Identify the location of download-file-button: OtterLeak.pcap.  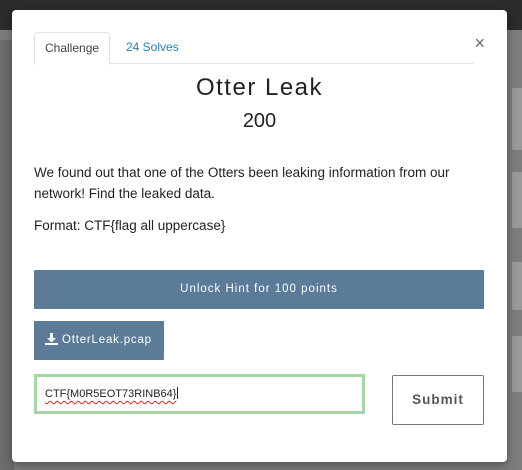
(99, 340).